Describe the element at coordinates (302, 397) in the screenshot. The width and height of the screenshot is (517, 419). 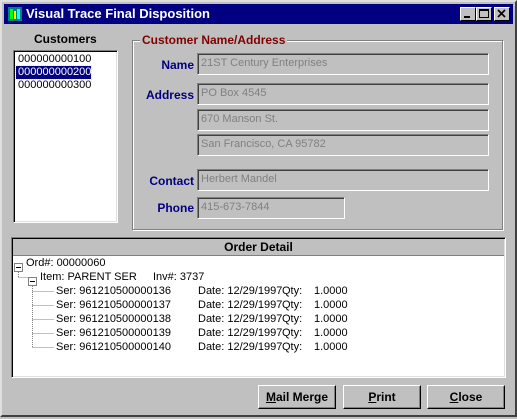
I see `mail-merge-label: ail Merge` at that location.